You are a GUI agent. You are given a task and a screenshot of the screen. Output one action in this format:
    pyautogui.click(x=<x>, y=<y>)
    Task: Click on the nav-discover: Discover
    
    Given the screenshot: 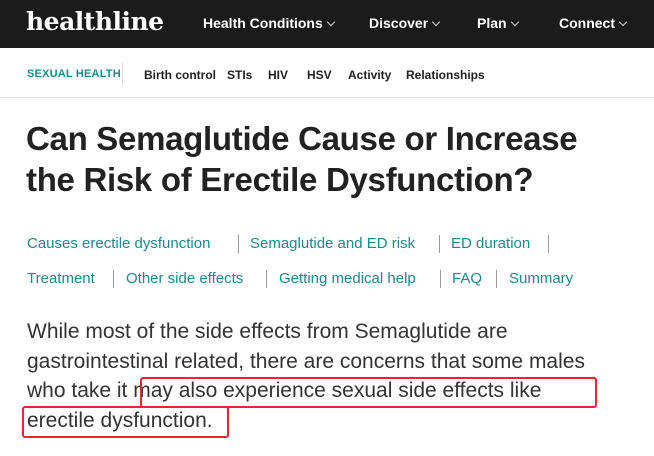 What is the action you would take?
    pyautogui.click(x=405, y=23)
    